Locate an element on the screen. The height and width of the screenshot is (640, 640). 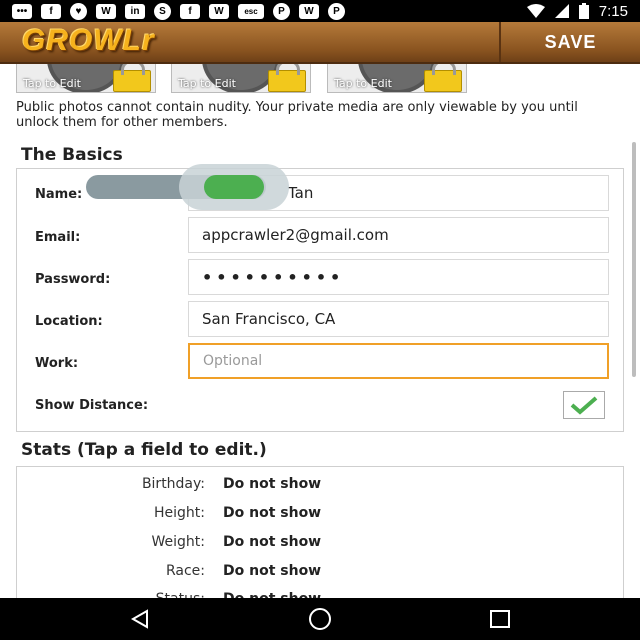
wifi-icon is located at coordinates (535, 11).